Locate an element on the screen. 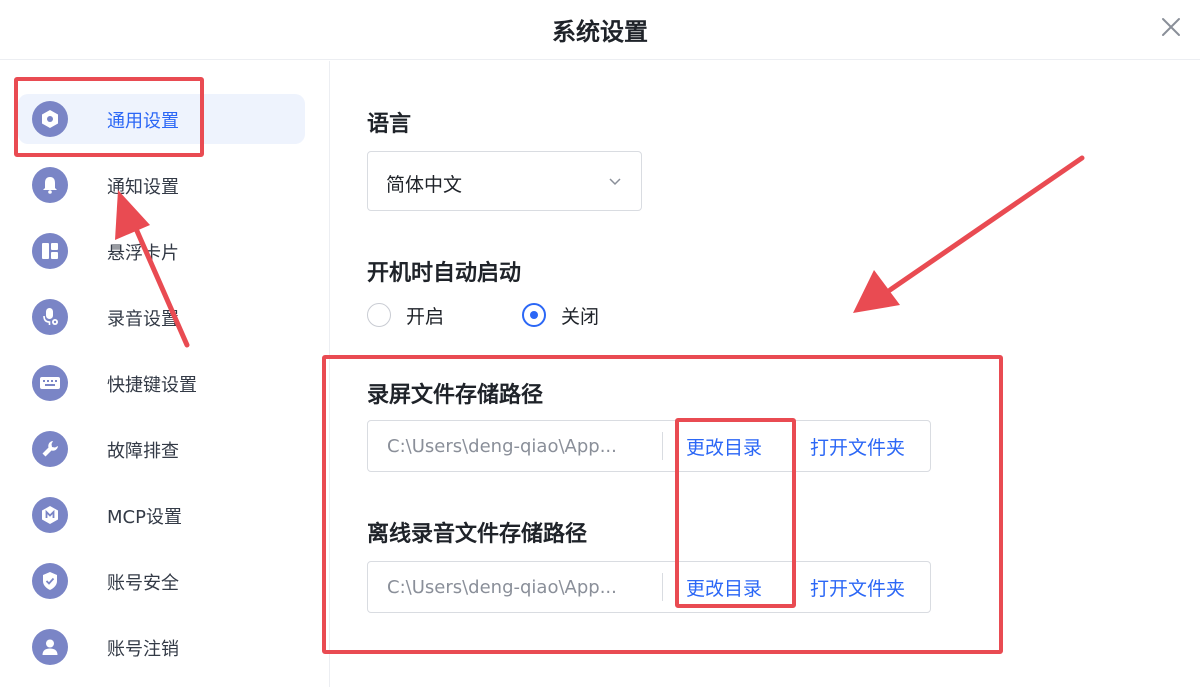  sidebar-item-label: 账号安全 is located at coordinates (143, 583).